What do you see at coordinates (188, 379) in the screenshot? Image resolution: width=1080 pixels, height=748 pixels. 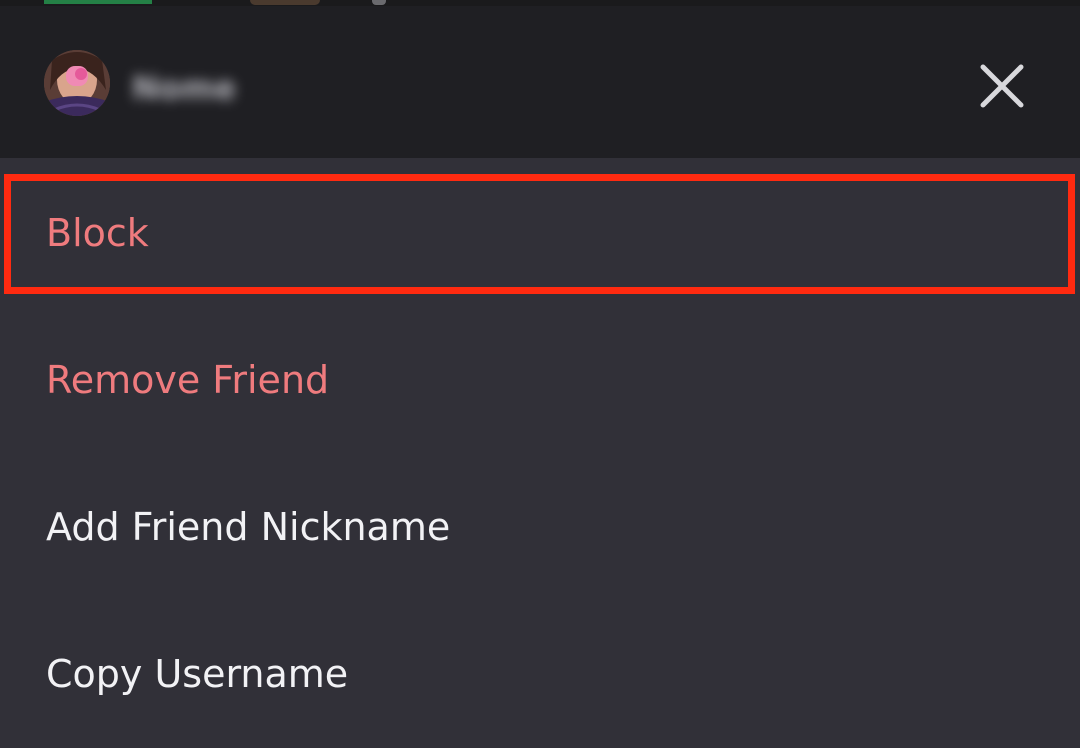 I see `menu-item-label: Remove Friend` at bounding box center [188, 379].